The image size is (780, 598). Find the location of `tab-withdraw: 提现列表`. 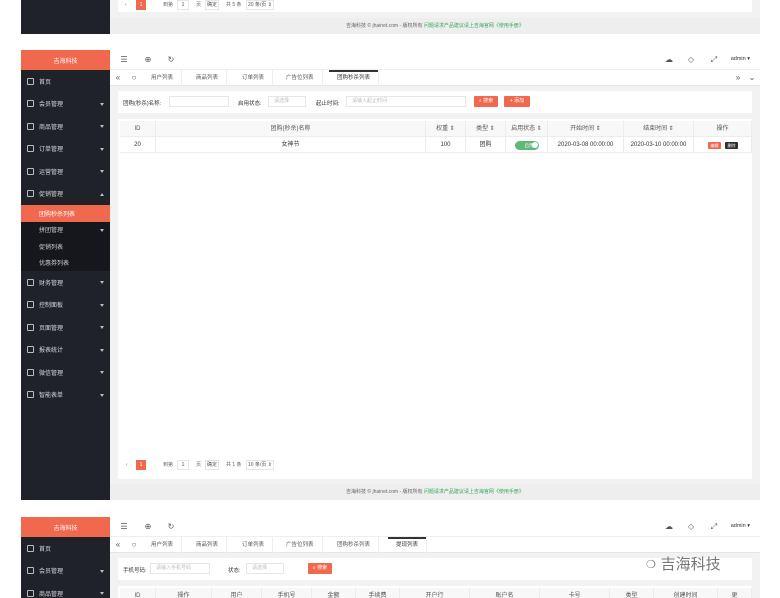

tab-withdraw: 提现列表 is located at coordinates (408, 545).